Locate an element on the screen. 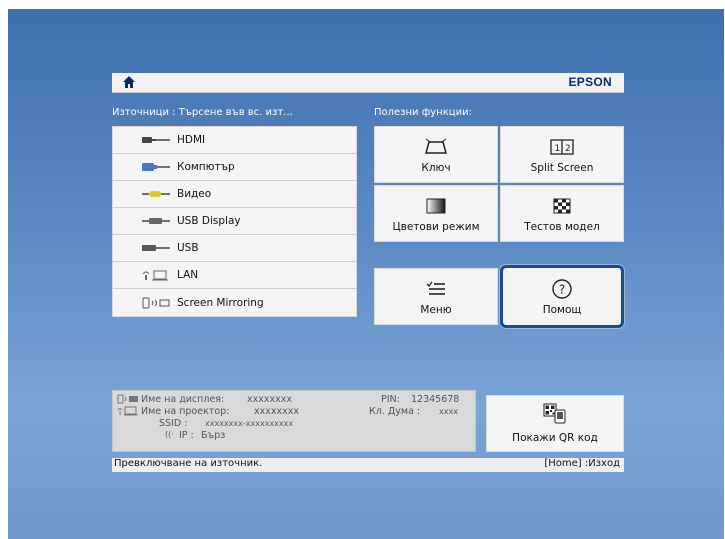 This screenshot has width=725, height=539. test-pattern-label: Тестов модел is located at coordinates (562, 226).